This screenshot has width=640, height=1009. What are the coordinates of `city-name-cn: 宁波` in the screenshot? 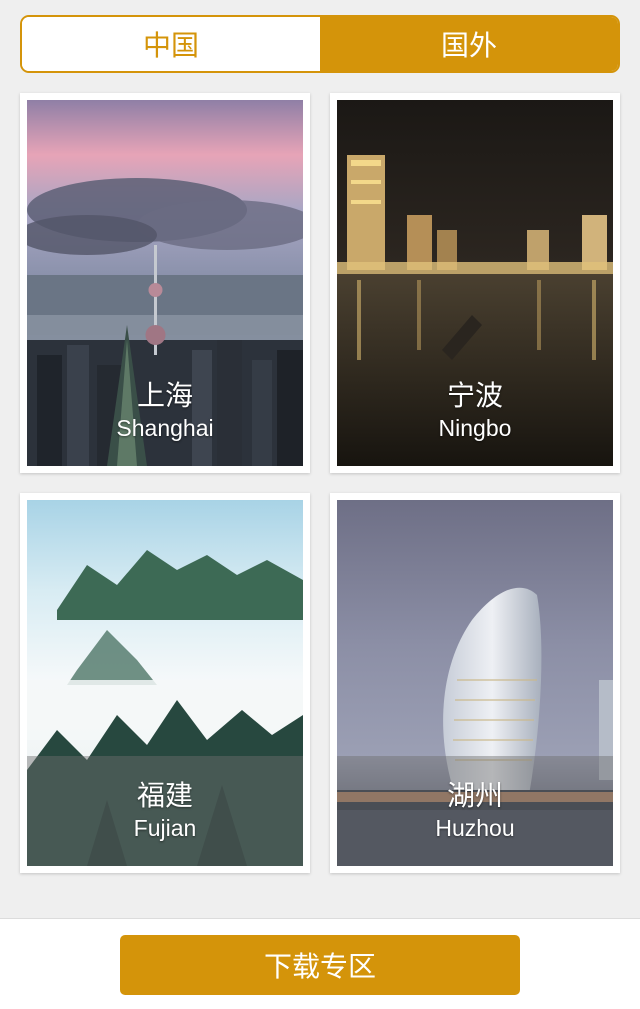 It's located at (474, 395).